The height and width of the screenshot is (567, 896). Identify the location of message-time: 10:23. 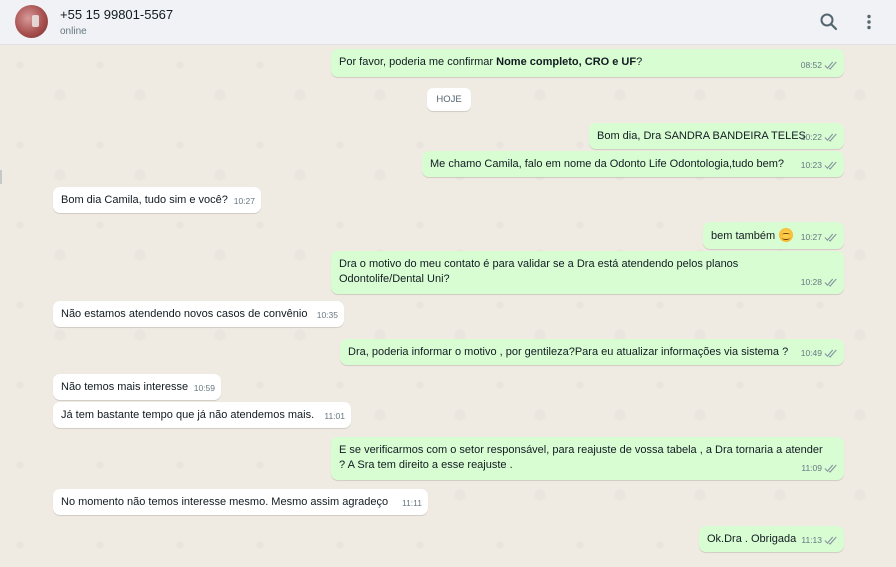
(811, 165).